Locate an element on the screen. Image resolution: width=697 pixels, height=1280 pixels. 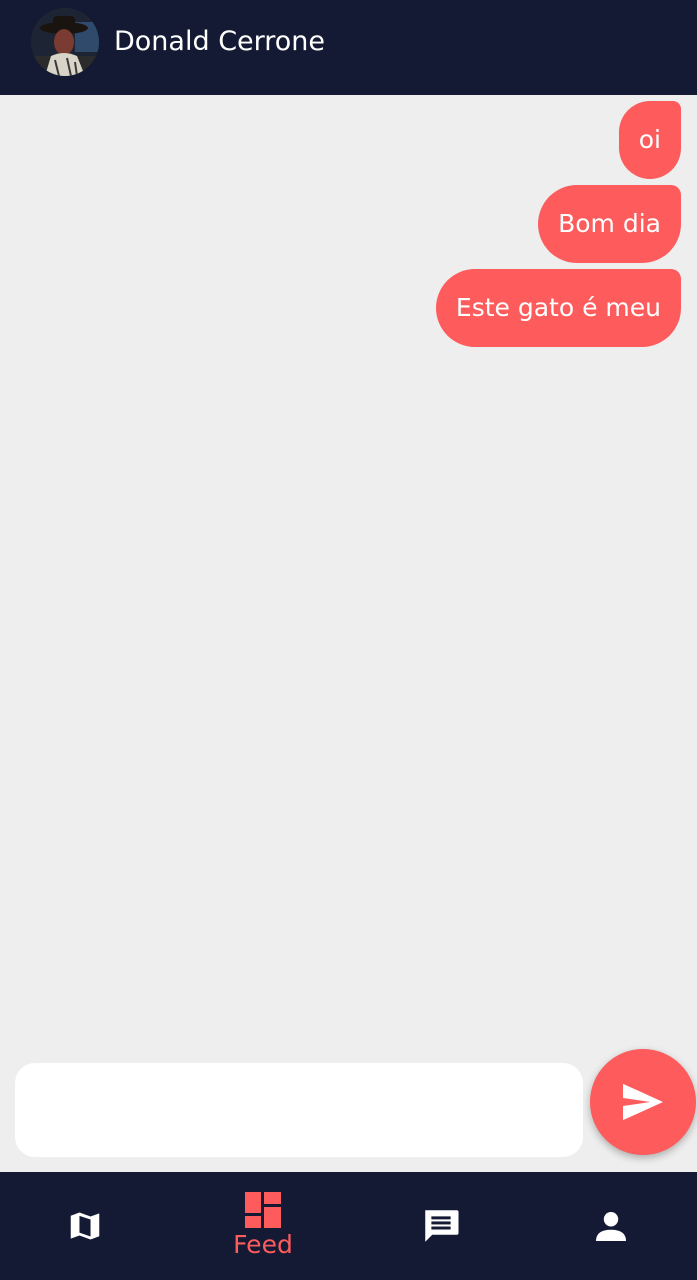
contact-avatar is located at coordinates (65, 42).